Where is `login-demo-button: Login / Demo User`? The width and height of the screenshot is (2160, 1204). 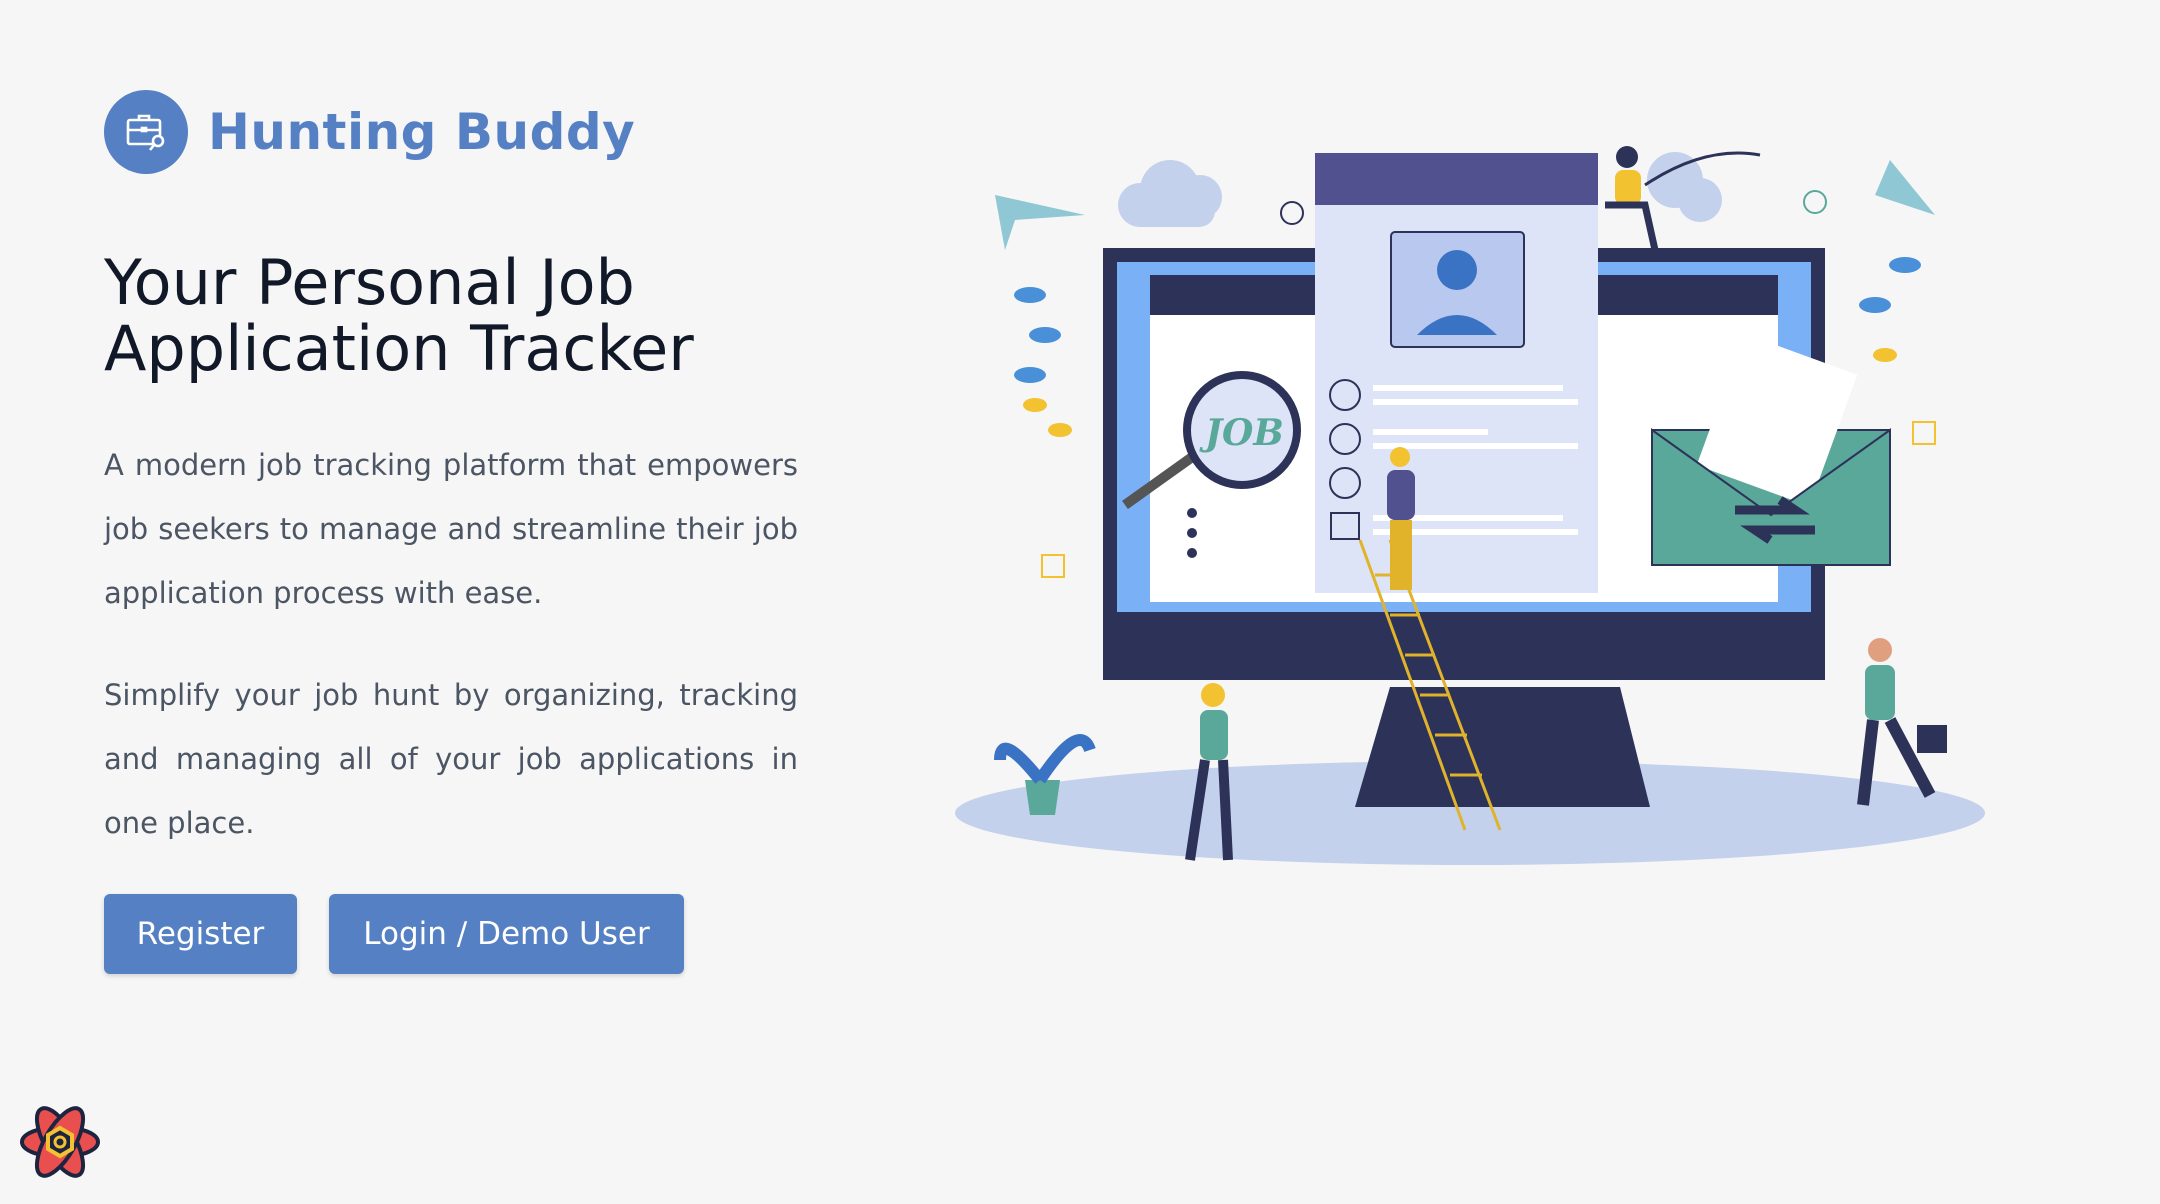 login-demo-button: Login / Demo User is located at coordinates (506, 934).